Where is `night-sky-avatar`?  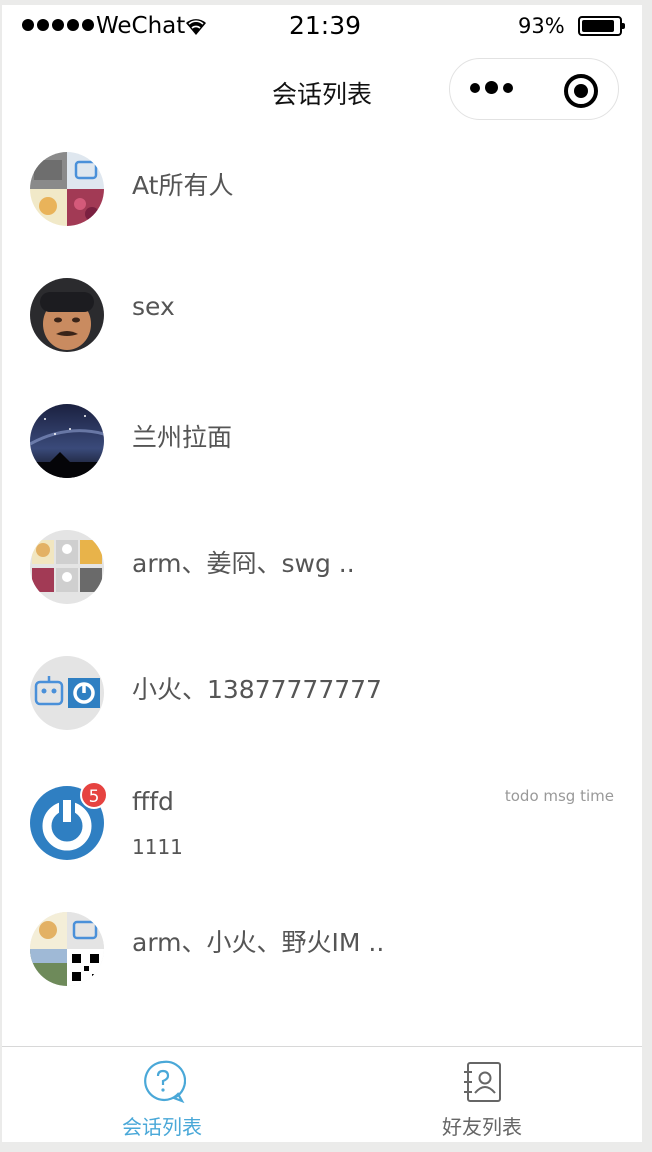 night-sky-avatar is located at coordinates (67, 441).